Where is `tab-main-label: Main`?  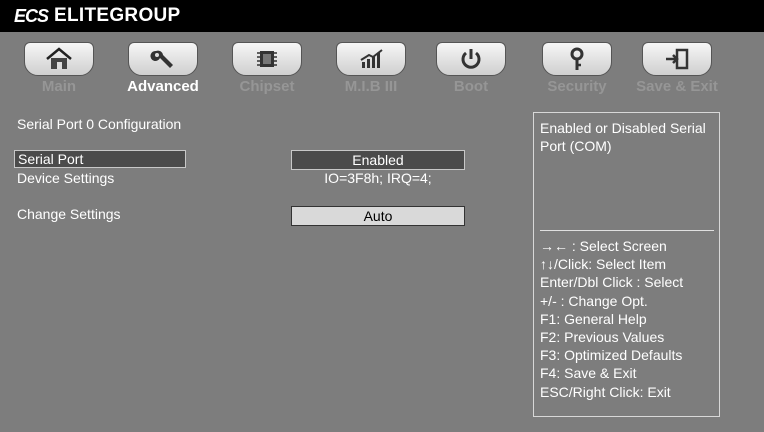
tab-main-label: Main is located at coordinates (59, 86).